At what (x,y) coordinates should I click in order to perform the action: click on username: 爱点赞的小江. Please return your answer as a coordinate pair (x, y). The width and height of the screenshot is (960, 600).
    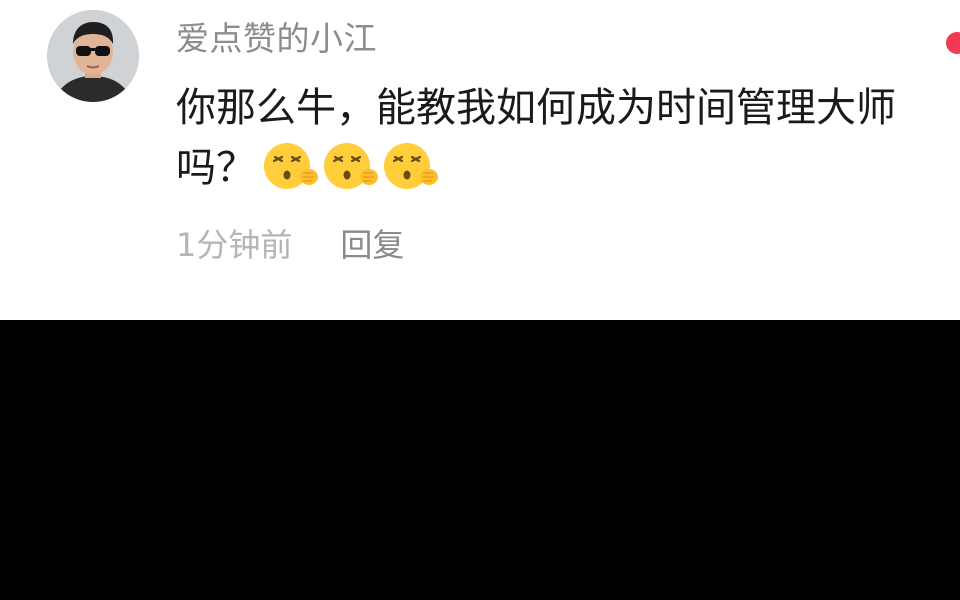
    Looking at the image, I should click on (276, 36).